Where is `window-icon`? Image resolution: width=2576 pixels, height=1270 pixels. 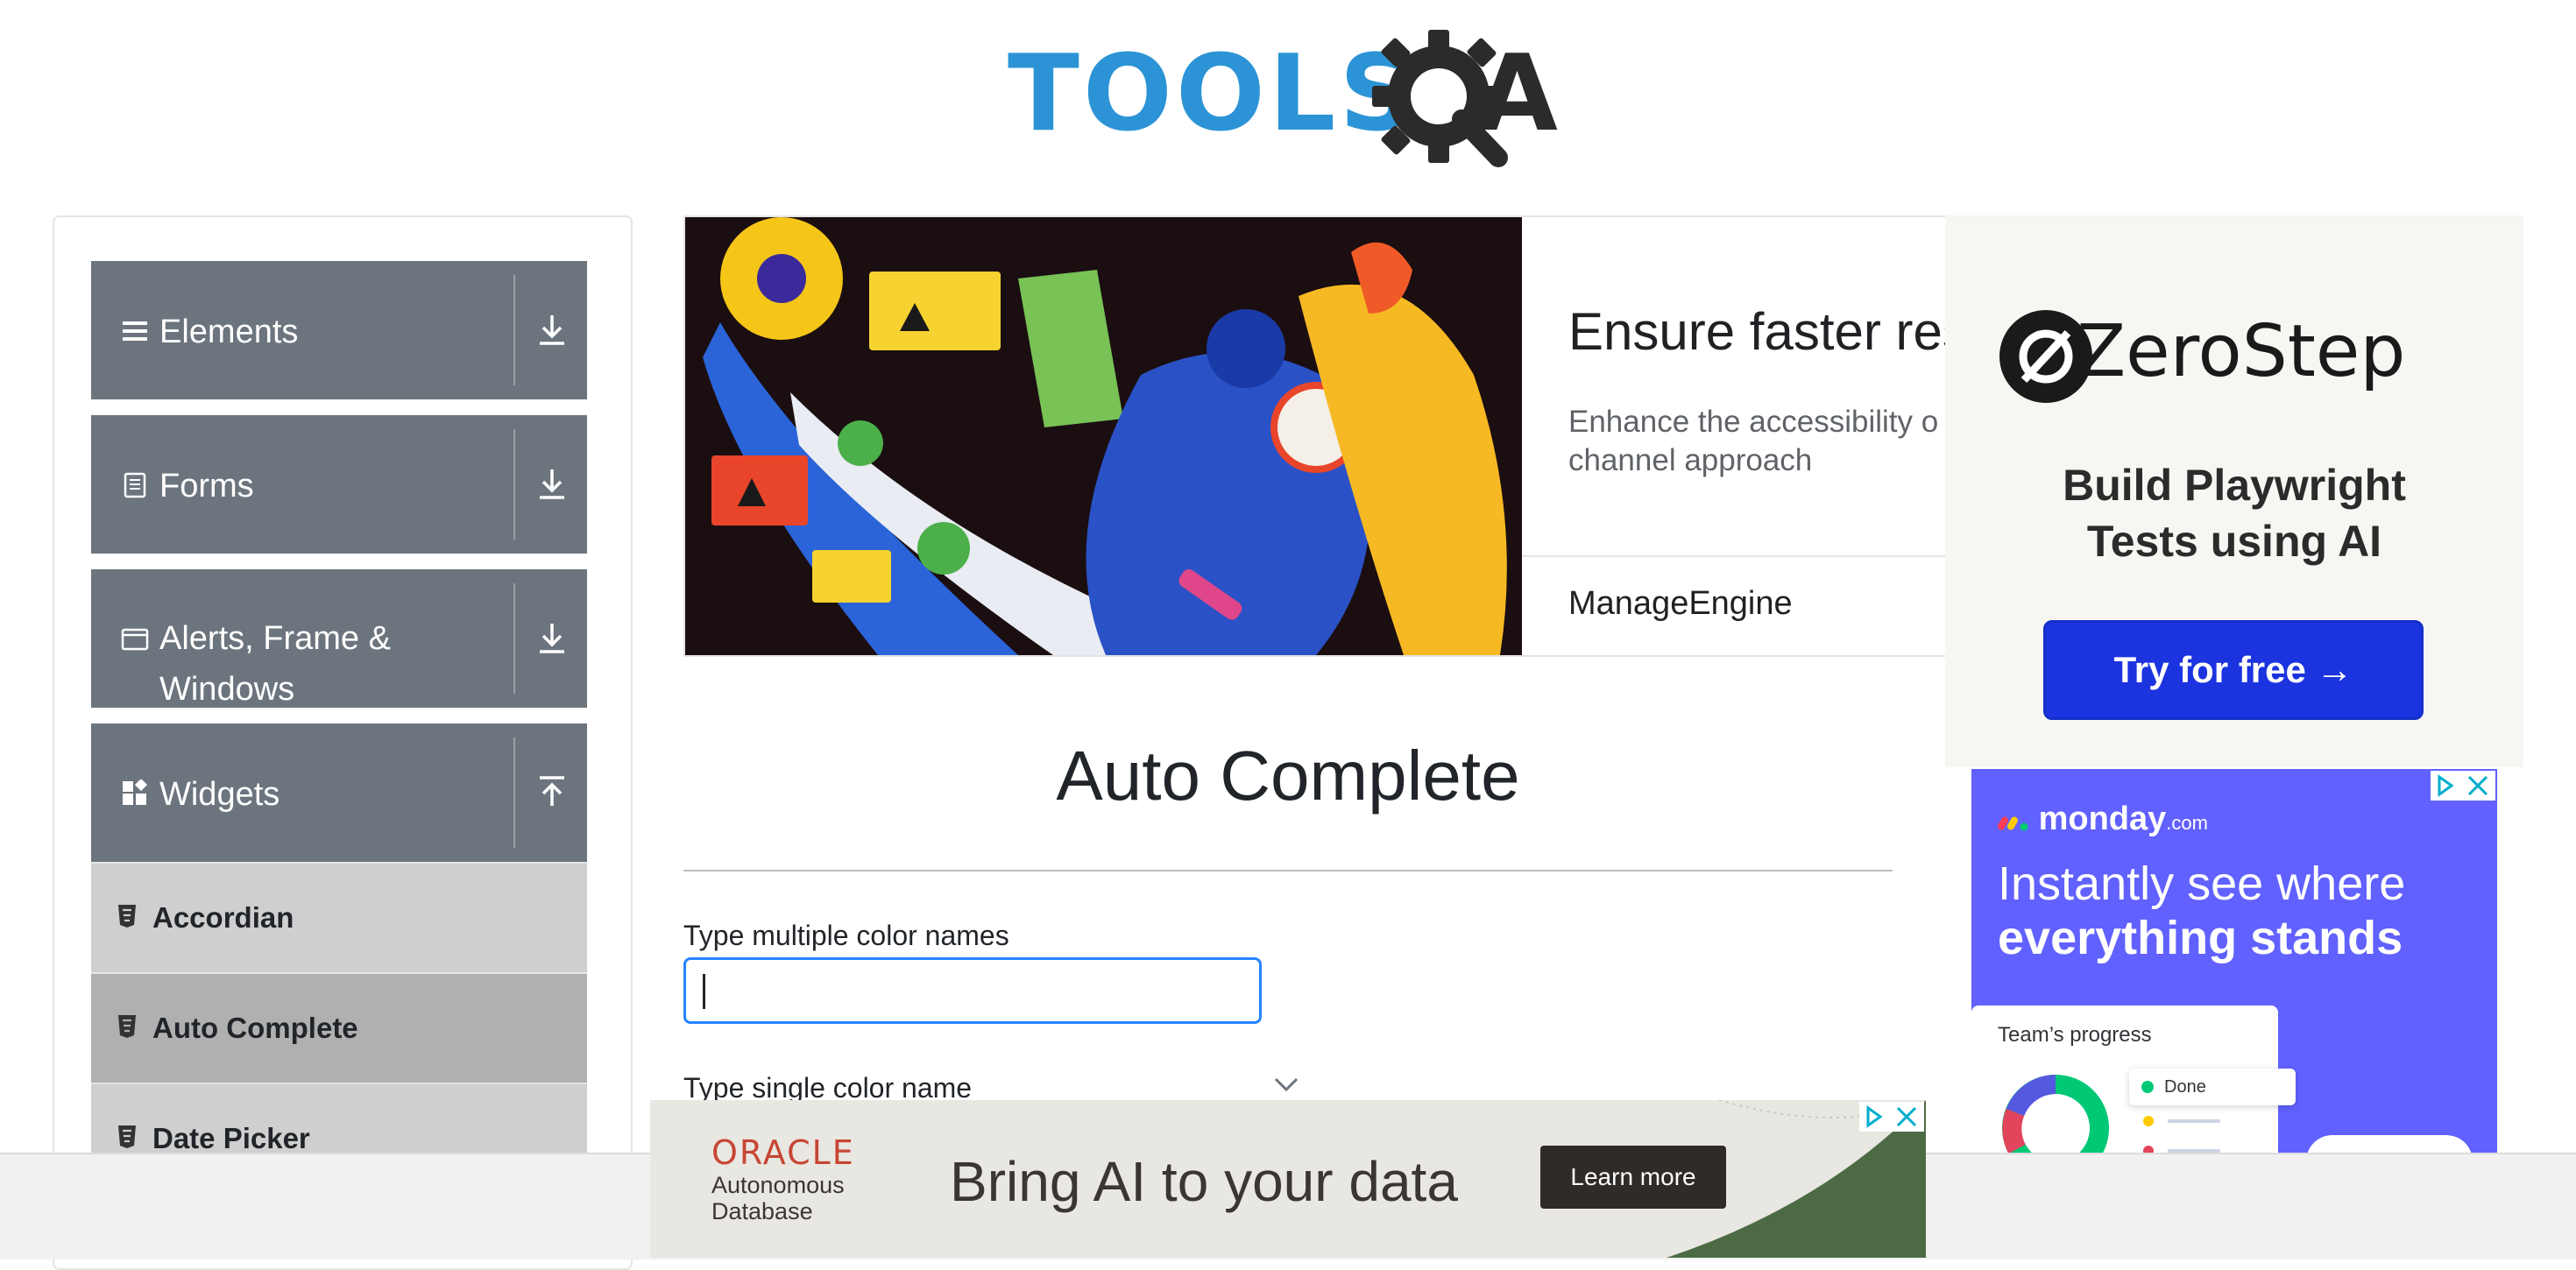 window-icon is located at coordinates (135, 639).